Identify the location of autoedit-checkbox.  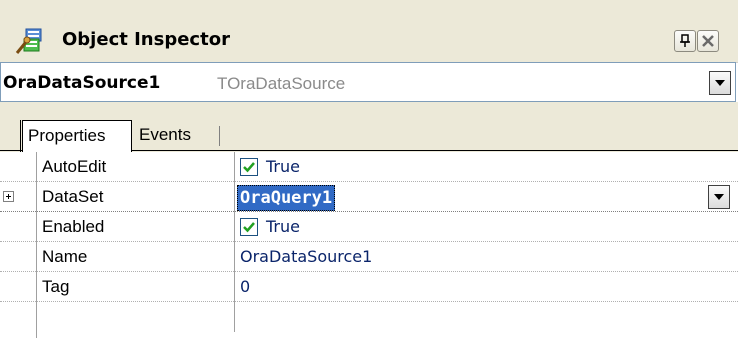
(249, 167).